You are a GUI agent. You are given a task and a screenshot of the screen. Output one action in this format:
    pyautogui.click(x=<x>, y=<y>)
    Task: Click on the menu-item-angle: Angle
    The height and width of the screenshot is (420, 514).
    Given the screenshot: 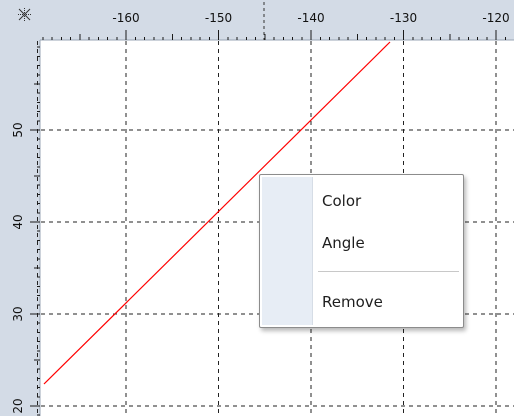 What is the action you would take?
    pyautogui.click(x=387, y=243)
    